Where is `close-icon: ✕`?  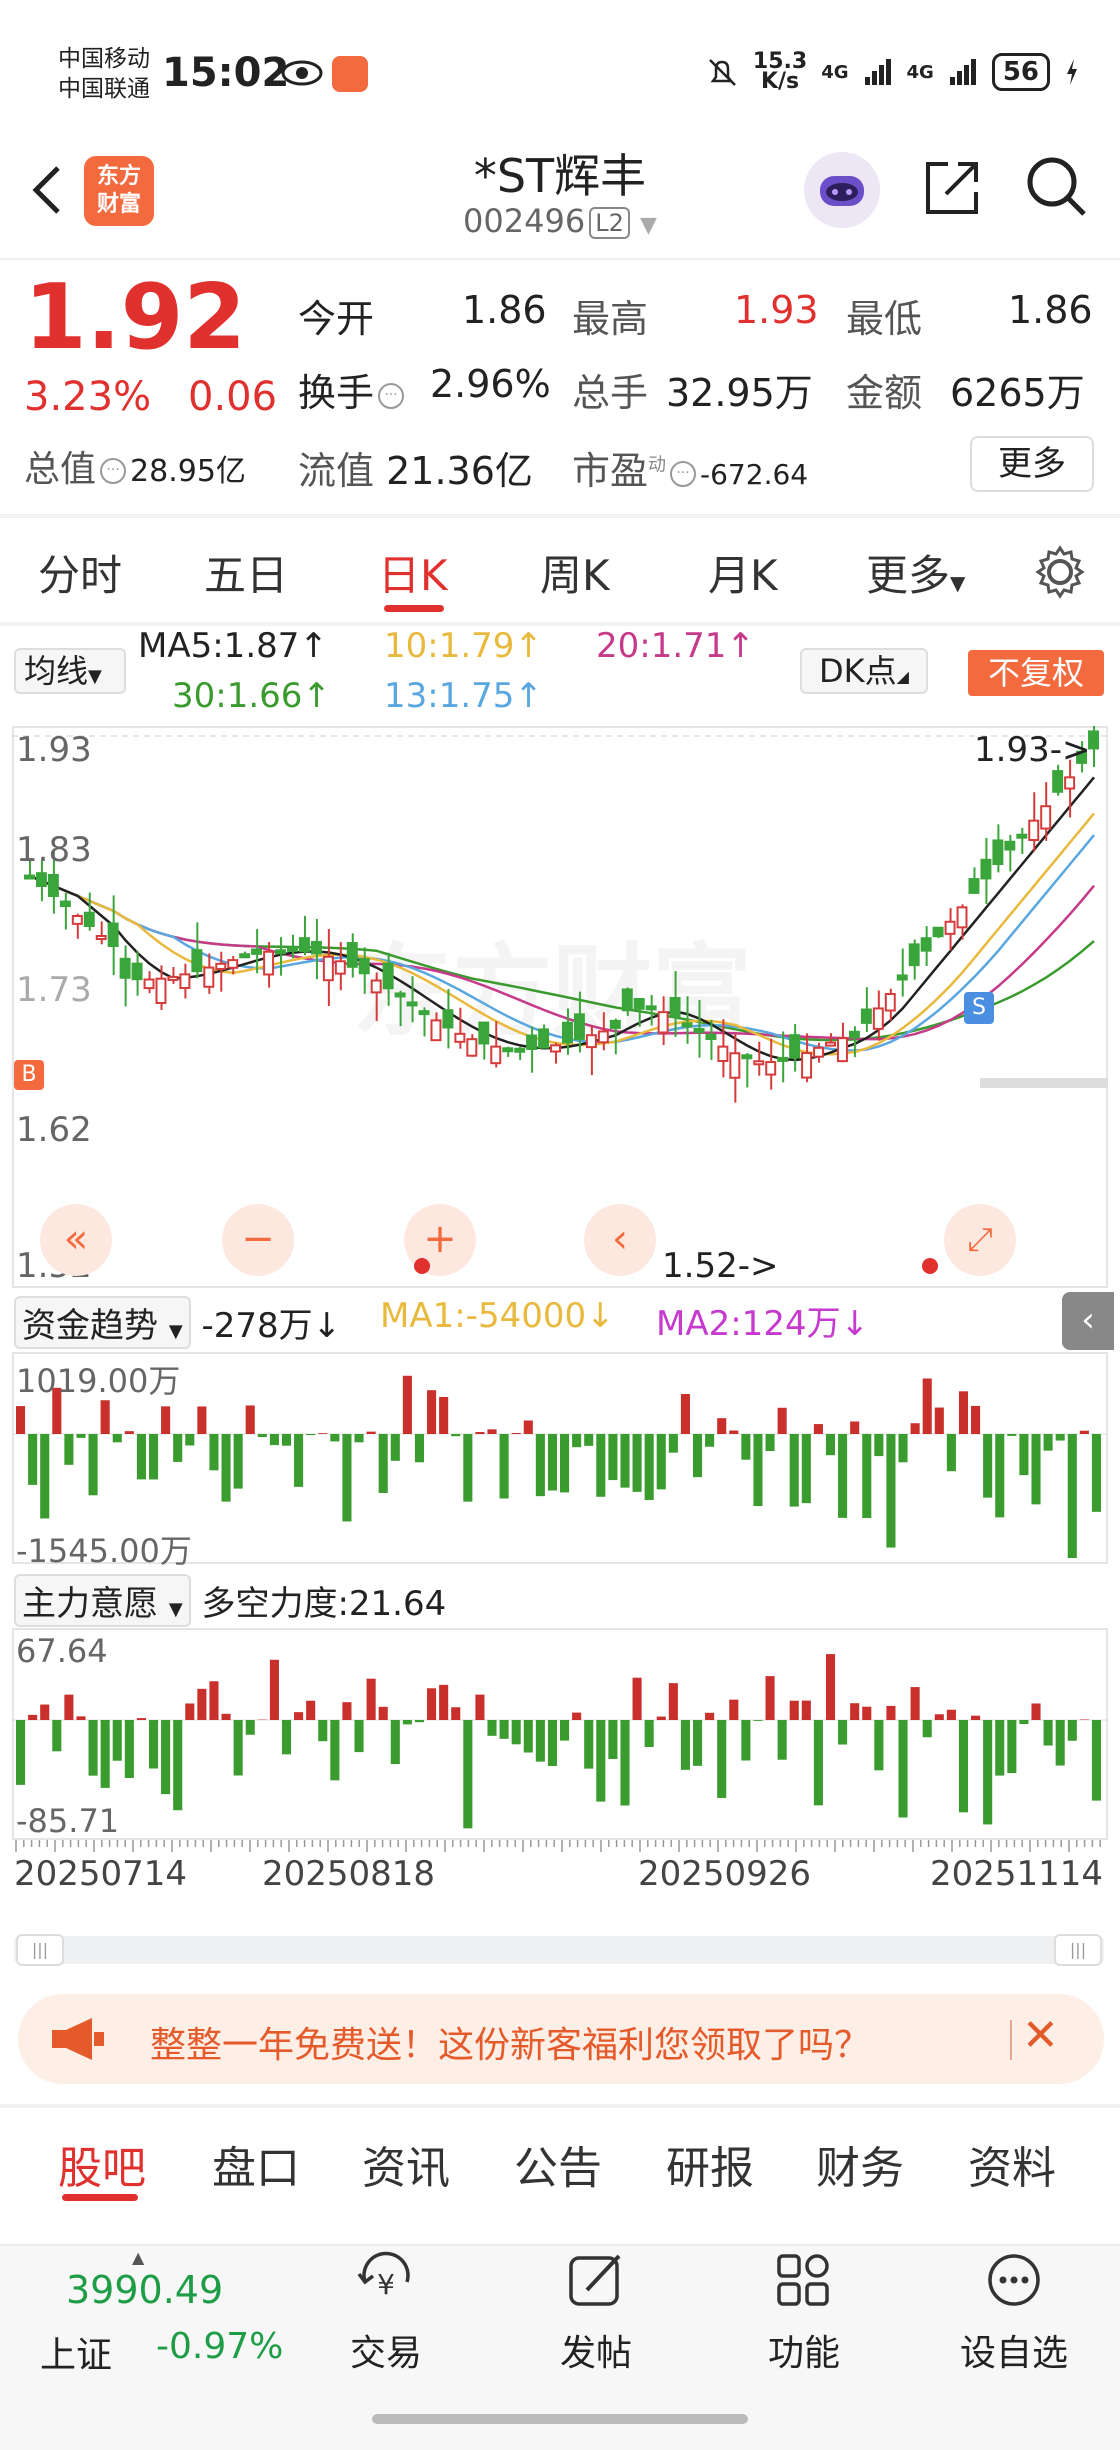 close-icon: ✕ is located at coordinates (1040, 2035).